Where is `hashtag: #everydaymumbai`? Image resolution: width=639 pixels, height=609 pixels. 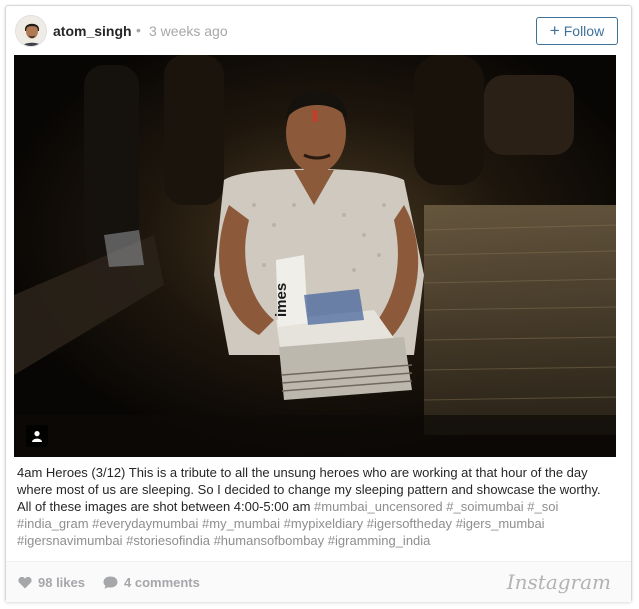
hashtag: #everydaymumbai is located at coordinates (145, 523).